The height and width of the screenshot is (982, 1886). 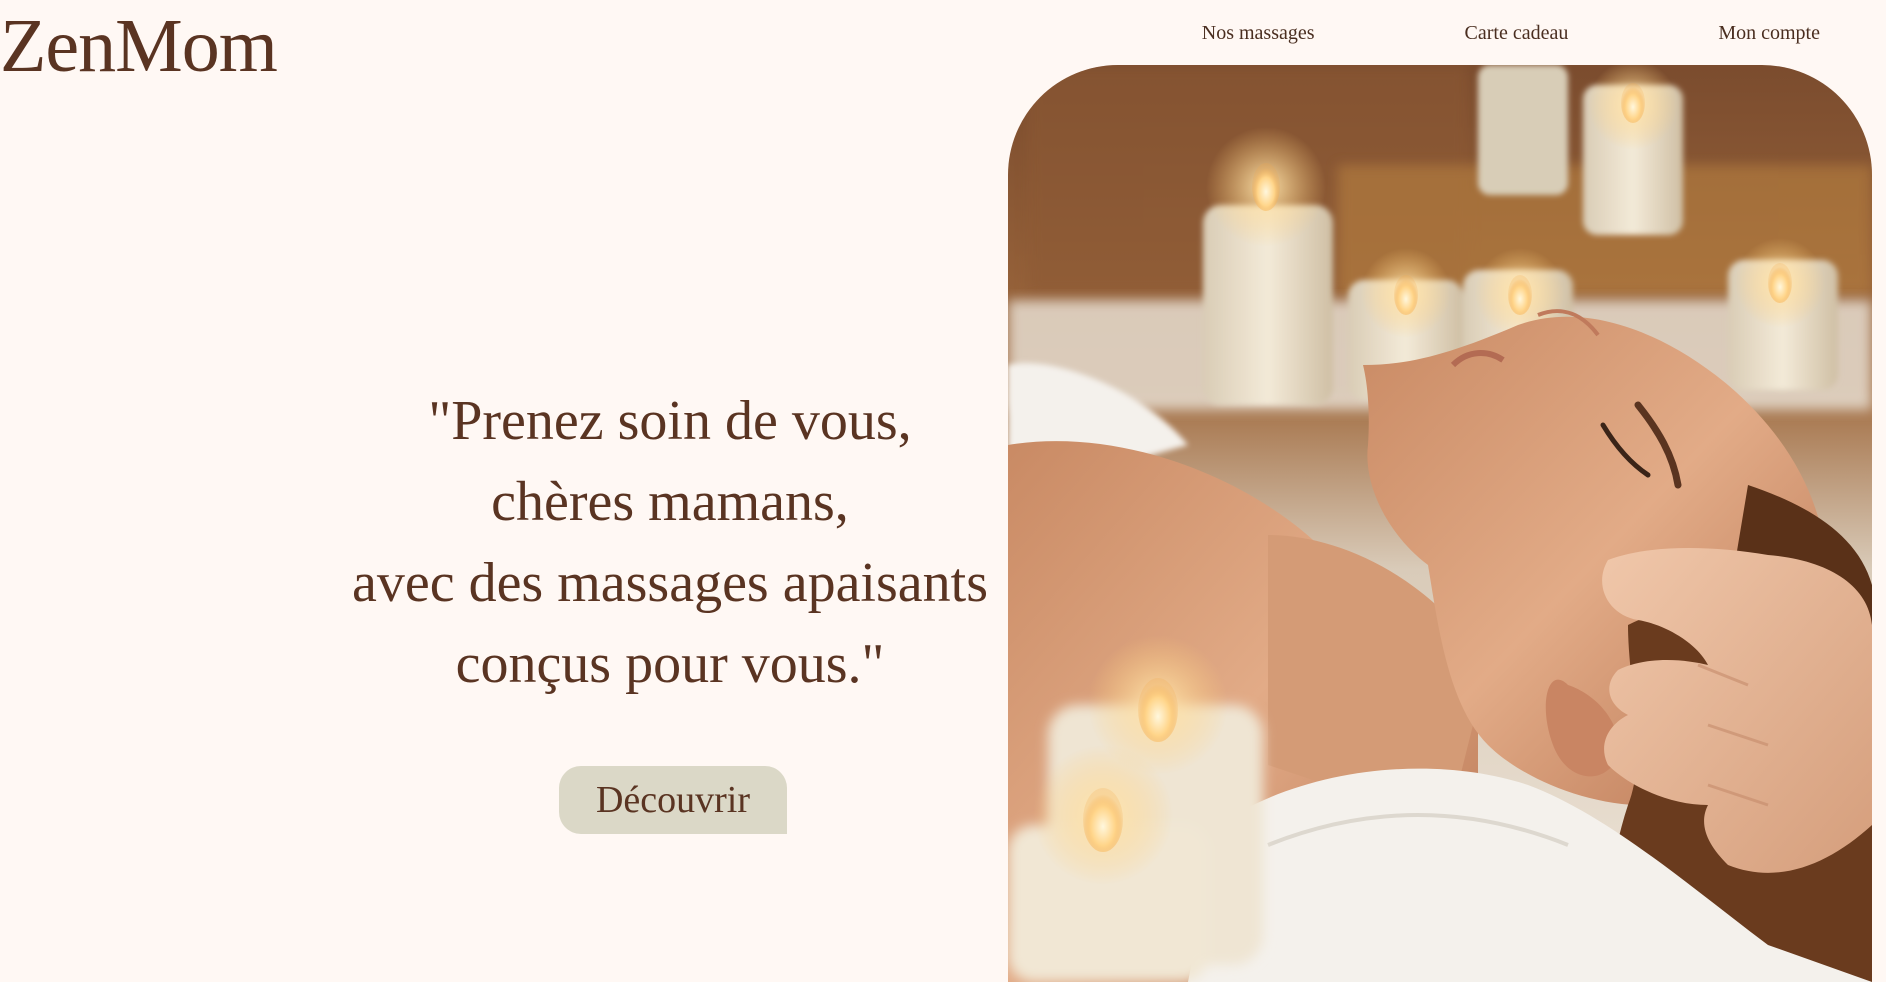 What do you see at coordinates (670, 502) in the screenshot?
I see `hero-quote-line: chères mamans,` at bounding box center [670, 502].